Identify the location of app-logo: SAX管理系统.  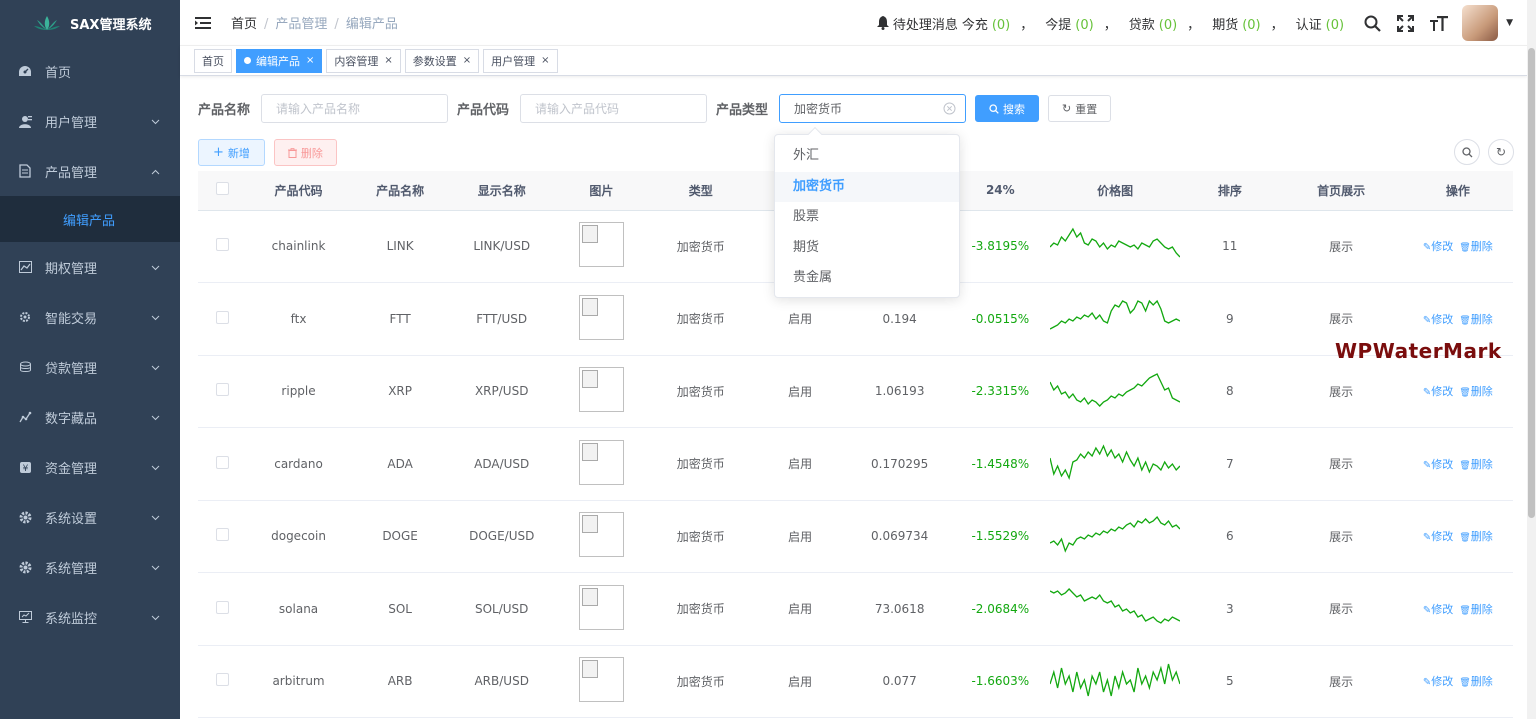
(90, 23).